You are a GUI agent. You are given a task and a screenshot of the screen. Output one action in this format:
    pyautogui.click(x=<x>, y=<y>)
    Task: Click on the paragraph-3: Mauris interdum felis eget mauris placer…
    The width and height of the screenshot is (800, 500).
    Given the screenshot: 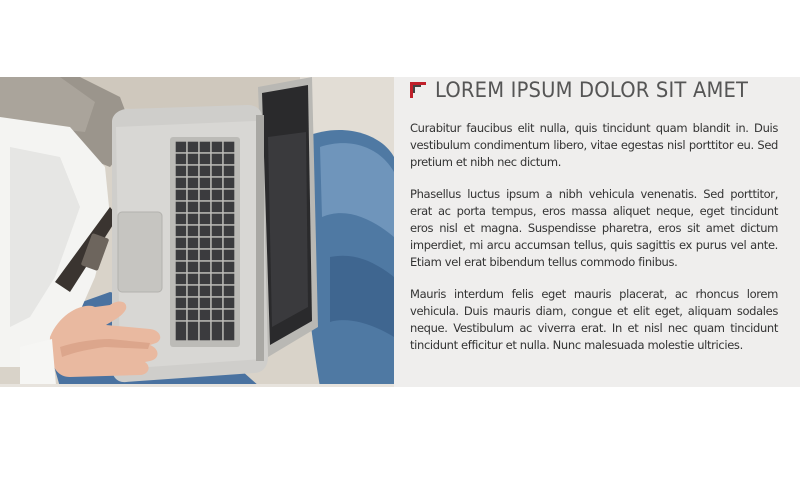 What is the action you would take?
    pyautogui.click(x=594, y=319)
    